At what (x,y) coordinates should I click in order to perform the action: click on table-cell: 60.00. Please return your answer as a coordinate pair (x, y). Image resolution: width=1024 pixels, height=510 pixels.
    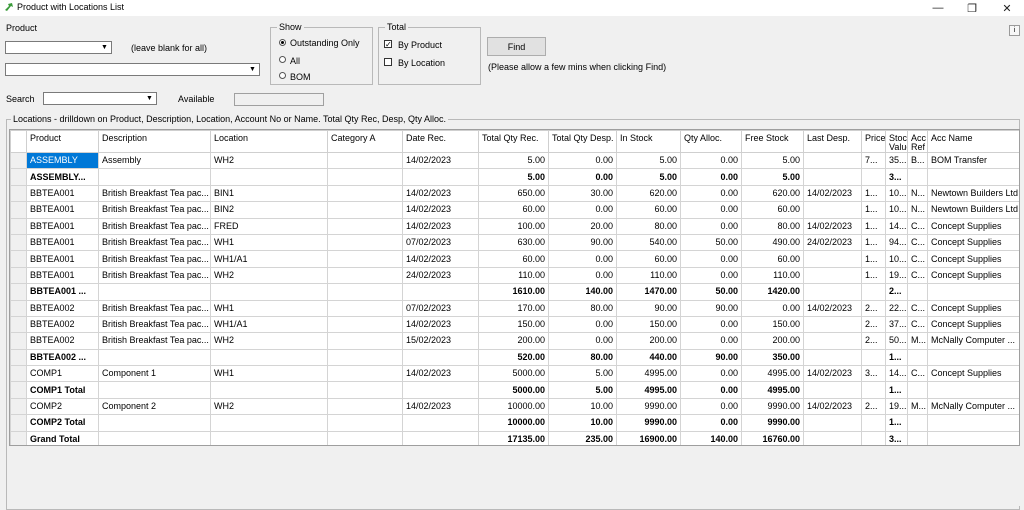
    Looking at the image, I should click on (648, 210).